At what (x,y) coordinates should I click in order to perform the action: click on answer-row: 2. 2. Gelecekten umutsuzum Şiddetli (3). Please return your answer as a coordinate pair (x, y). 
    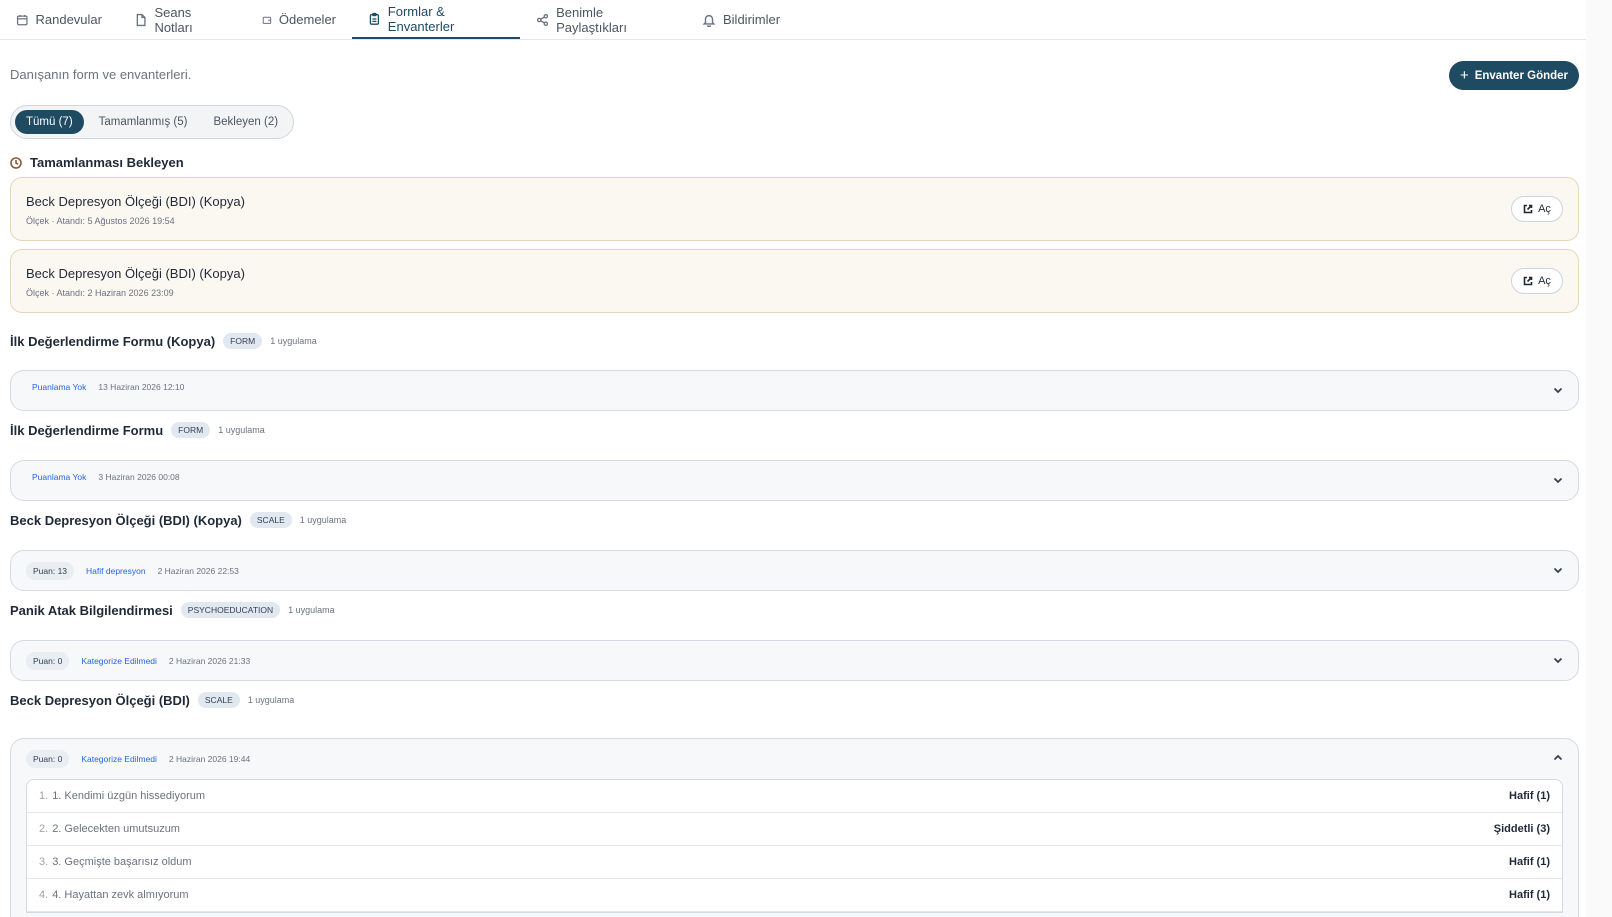
    Looking at the image, I should click on (794, 829).